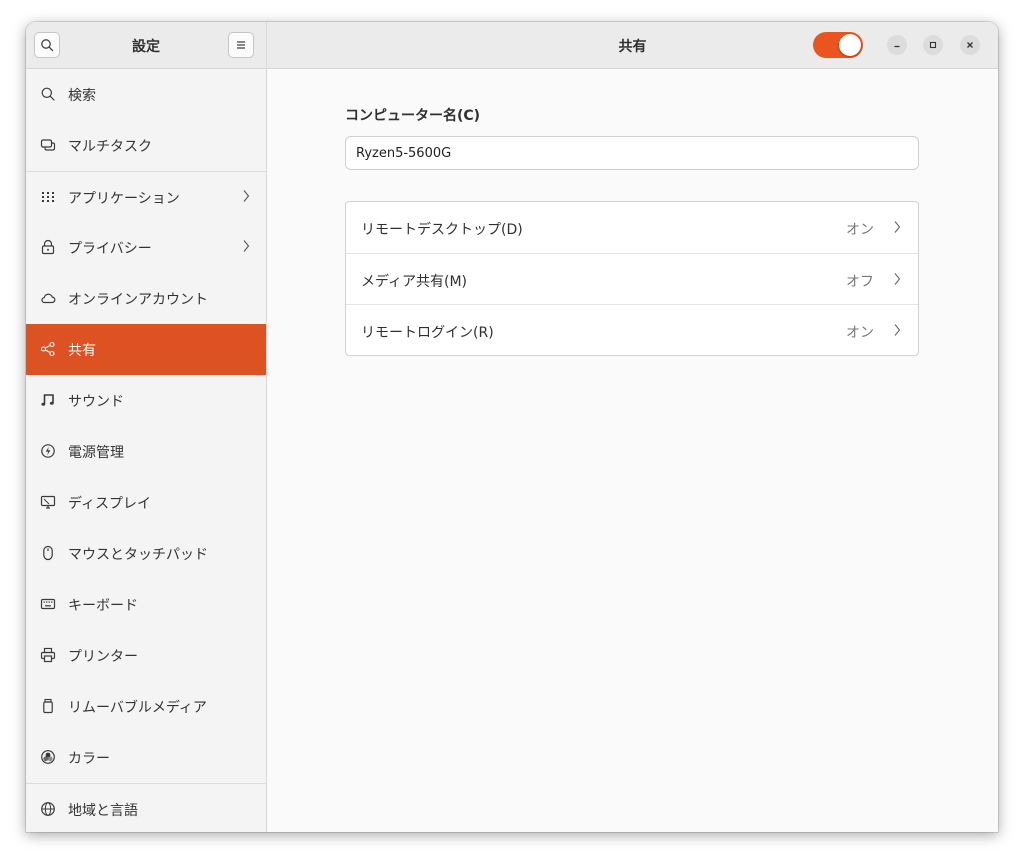 The width and height of the screenshot is (1024, 862). I want to click on sidebar-item-label: マルチタスク, so click(110, 147).